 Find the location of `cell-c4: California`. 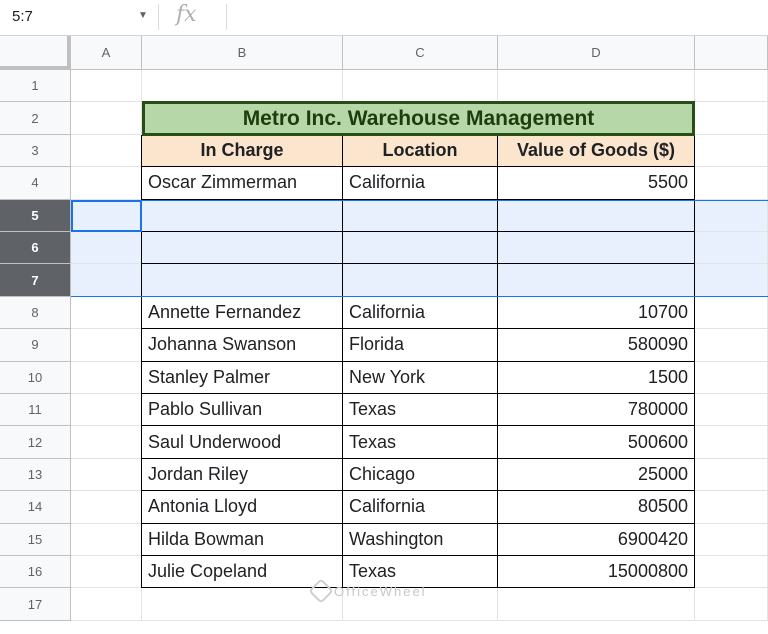

cell-c4: California is located at coordinates (420, 183).